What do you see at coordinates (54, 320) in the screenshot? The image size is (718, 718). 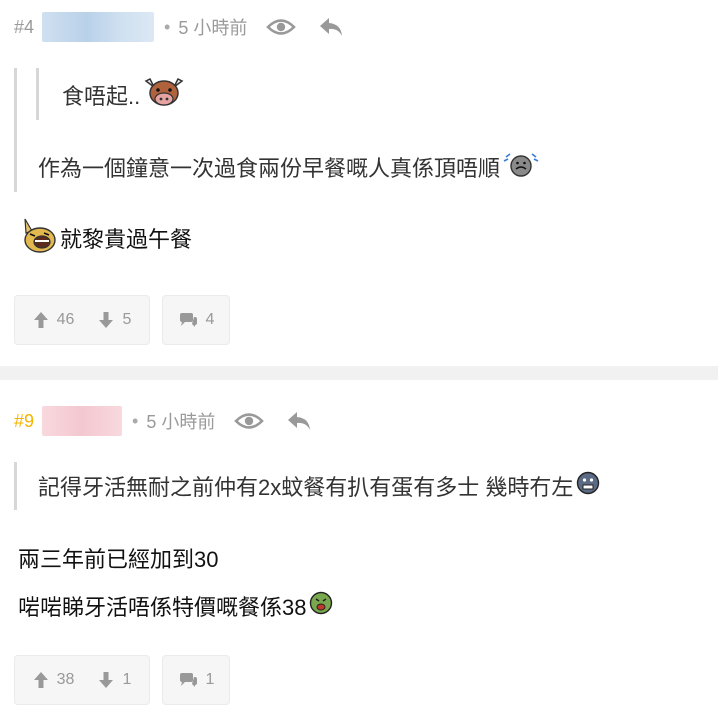 I see `upvote-button: 46` at bounding box center [54, 320].